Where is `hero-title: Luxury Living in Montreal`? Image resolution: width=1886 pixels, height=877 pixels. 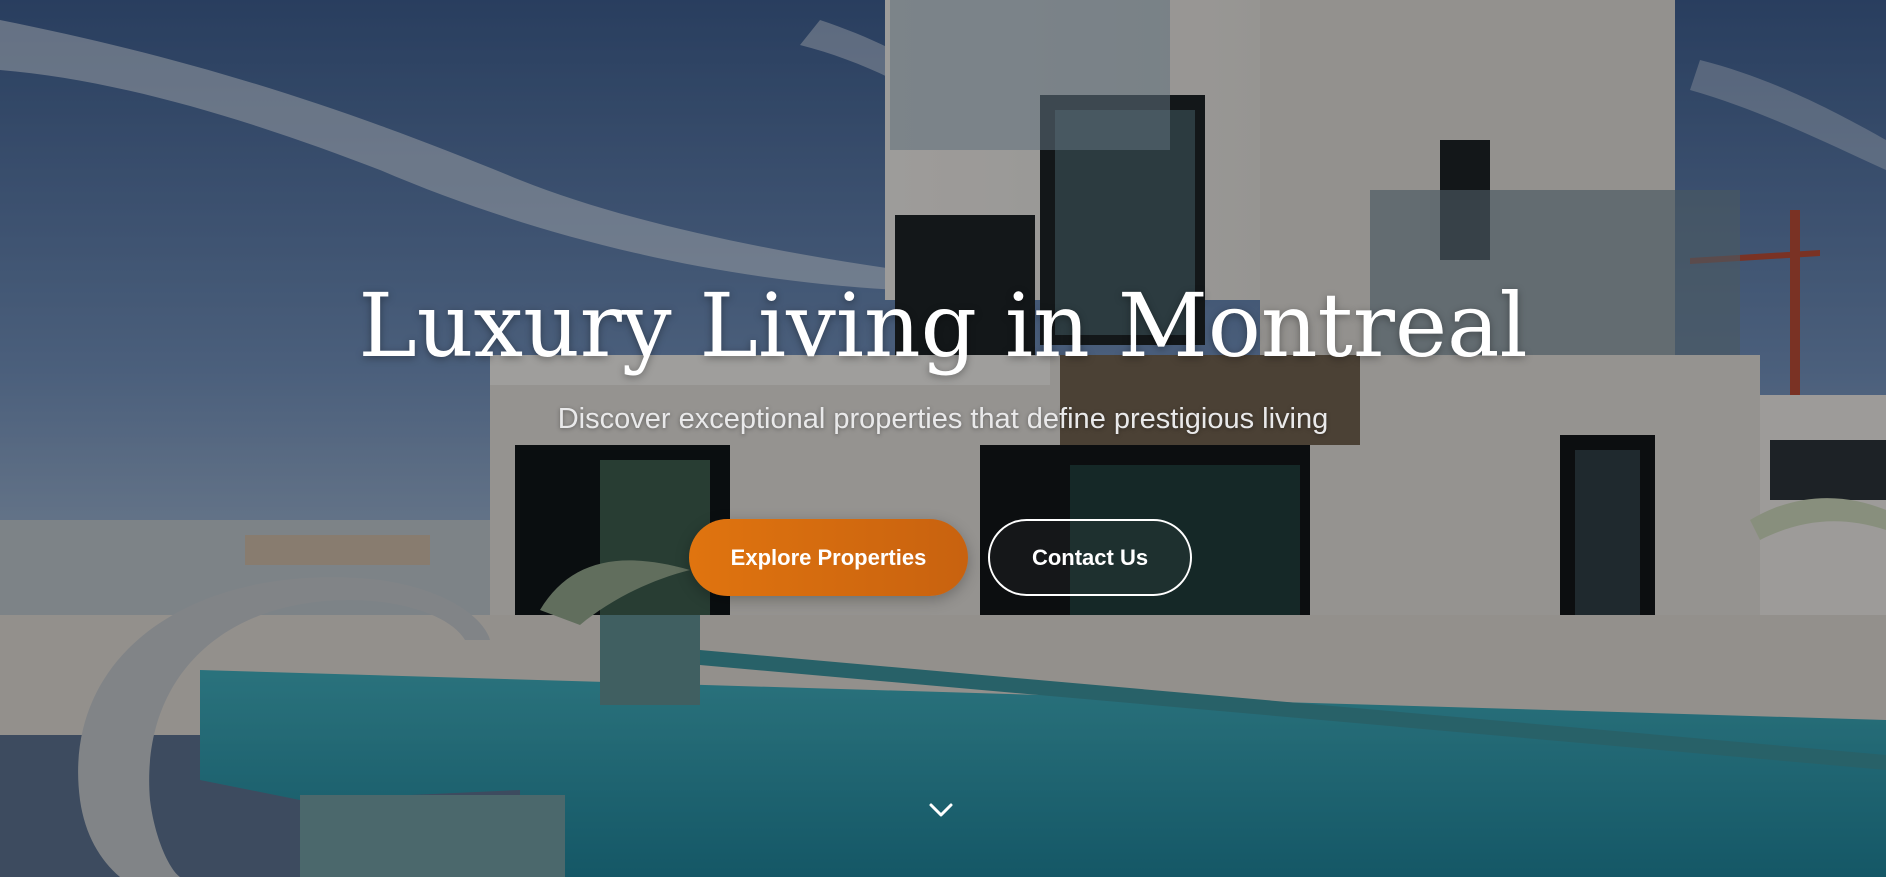 hero-title: Luxury Living in Montreal is located at coordinates (943, 325).